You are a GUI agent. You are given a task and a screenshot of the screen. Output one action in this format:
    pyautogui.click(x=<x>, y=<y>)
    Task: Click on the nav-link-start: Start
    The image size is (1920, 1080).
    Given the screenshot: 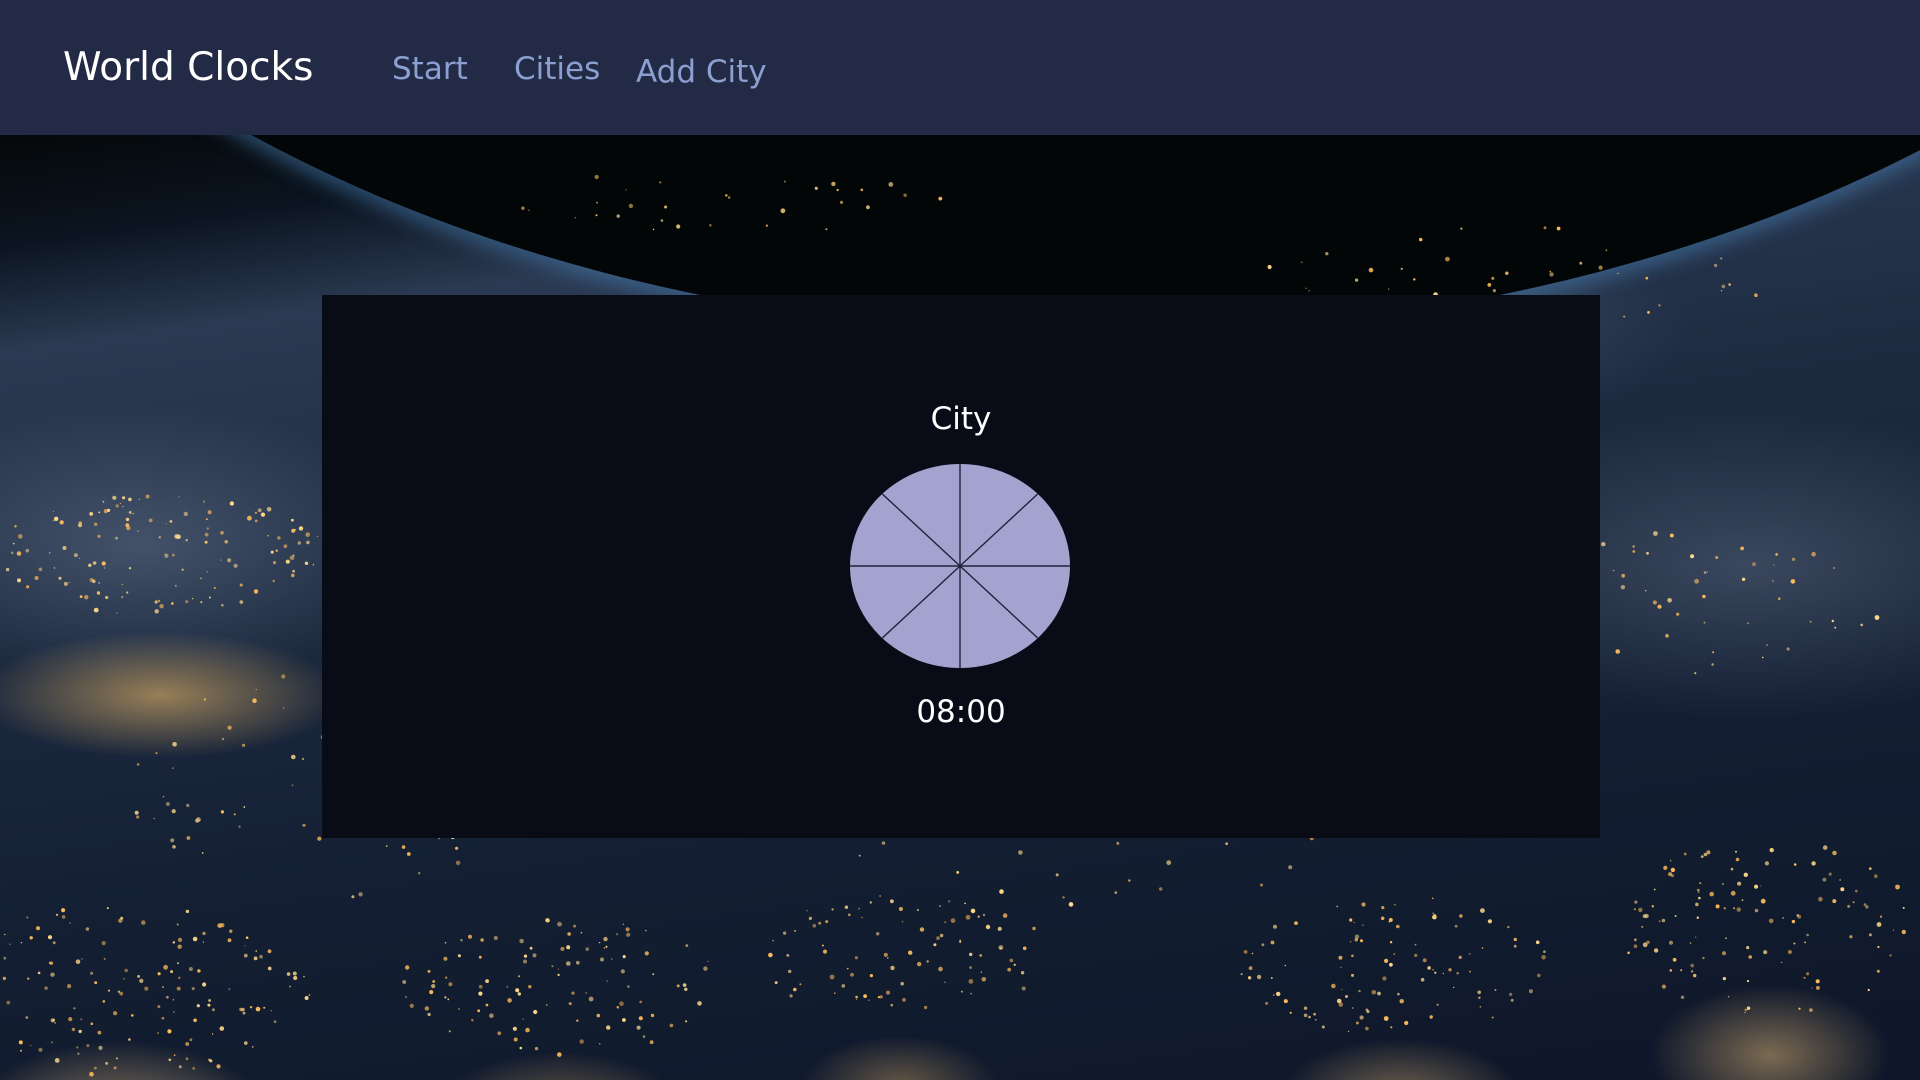 What is the action you would take?
    pyautogui.click(x=430, y=69)
    